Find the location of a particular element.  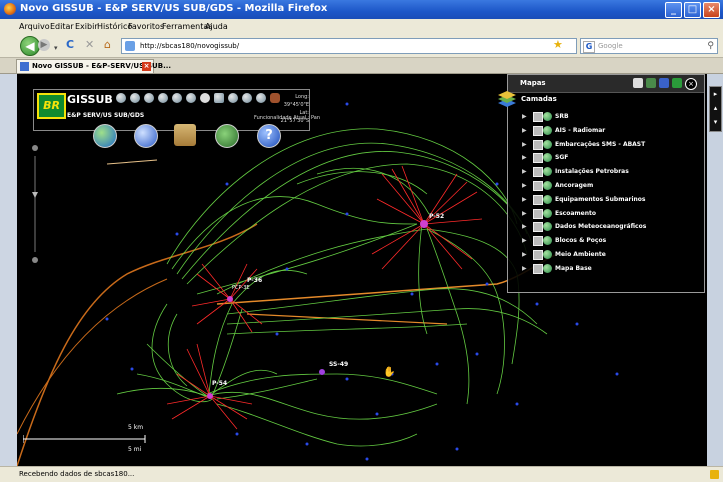

search-icon: ⚲ is located at coordinates (710, 46).